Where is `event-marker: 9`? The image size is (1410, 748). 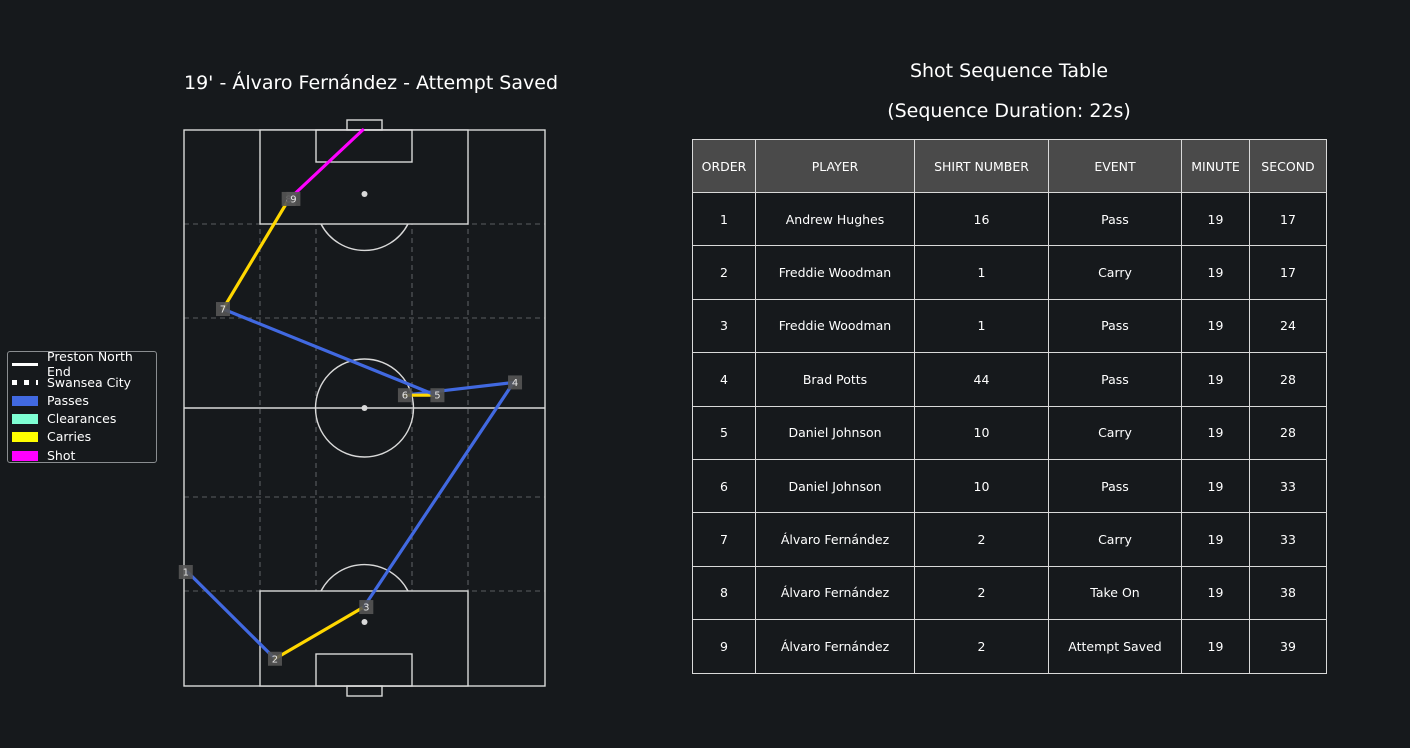
event-marker: 9 is located at coordinates (293, 198).